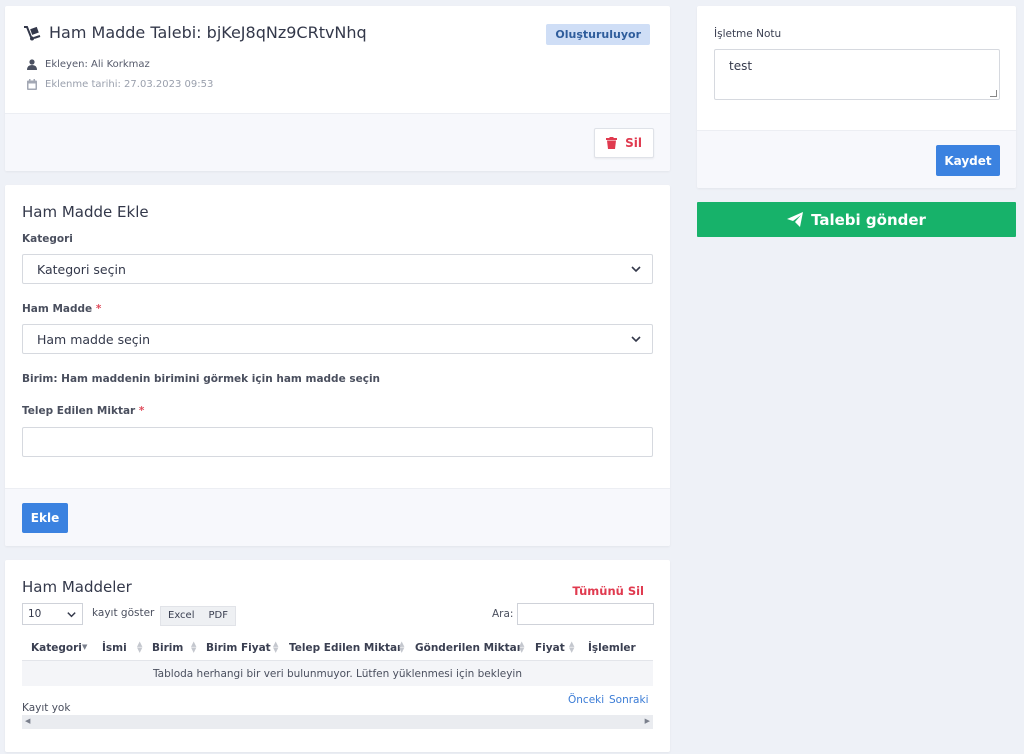  Describe the element at coordinates (46, 708) in the screenshot. I see `table-info: Kayıt yok` at that location.